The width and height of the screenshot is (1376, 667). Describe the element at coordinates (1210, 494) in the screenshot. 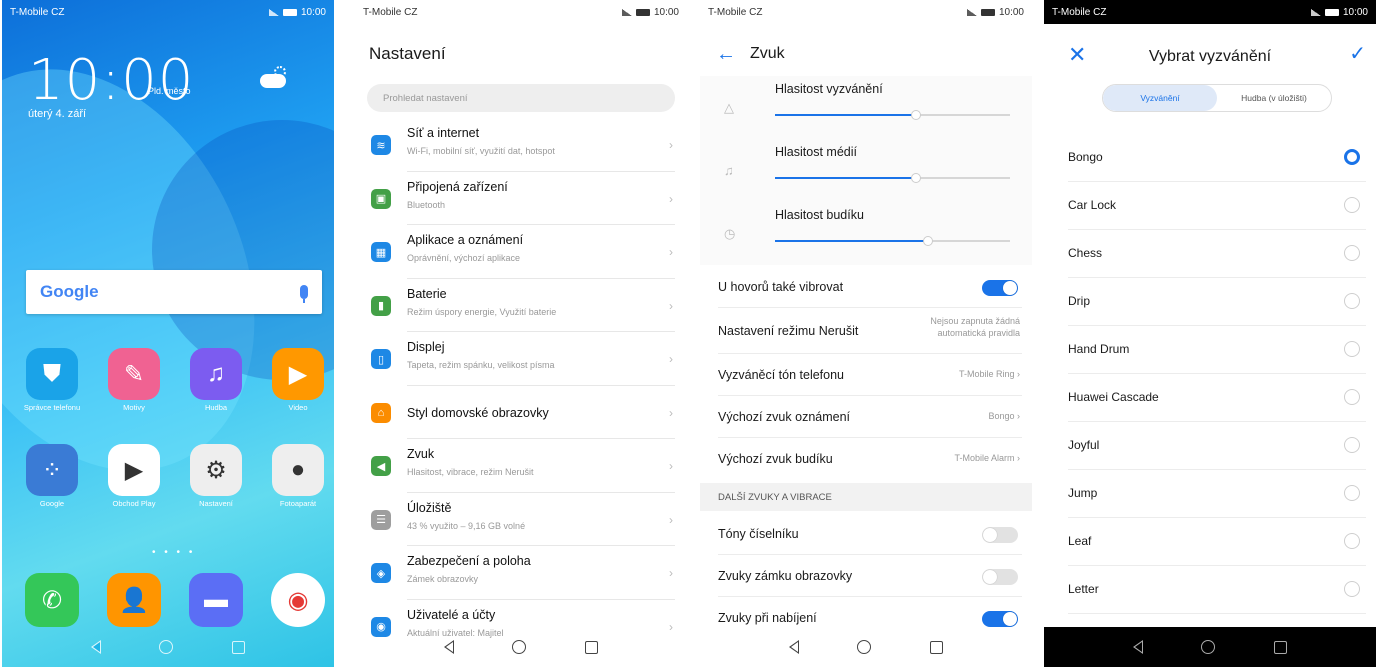

I see `ringtone-item: Jump` at that location.